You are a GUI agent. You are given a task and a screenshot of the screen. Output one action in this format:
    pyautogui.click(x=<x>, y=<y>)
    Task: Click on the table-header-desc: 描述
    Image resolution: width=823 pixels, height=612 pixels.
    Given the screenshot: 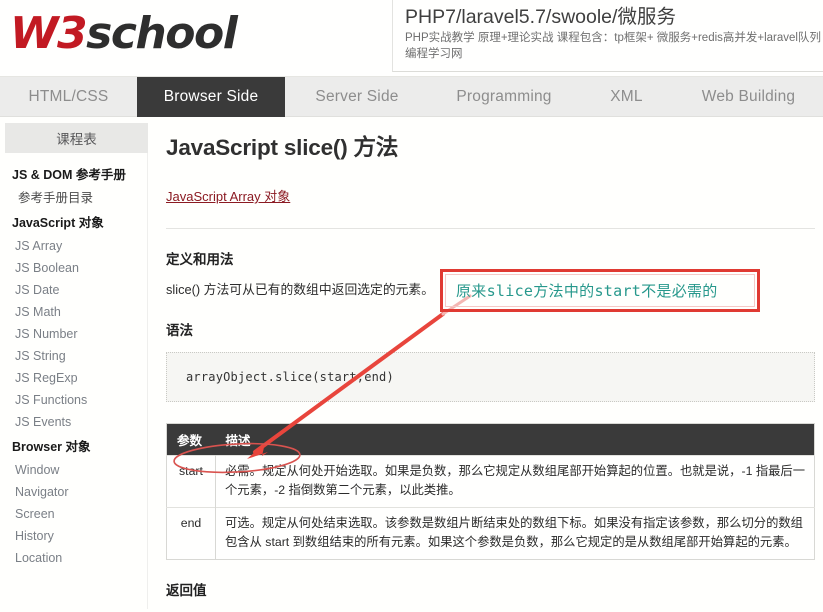 What is the action you would take?
    pyautogui.click(x=515, y=439)
    